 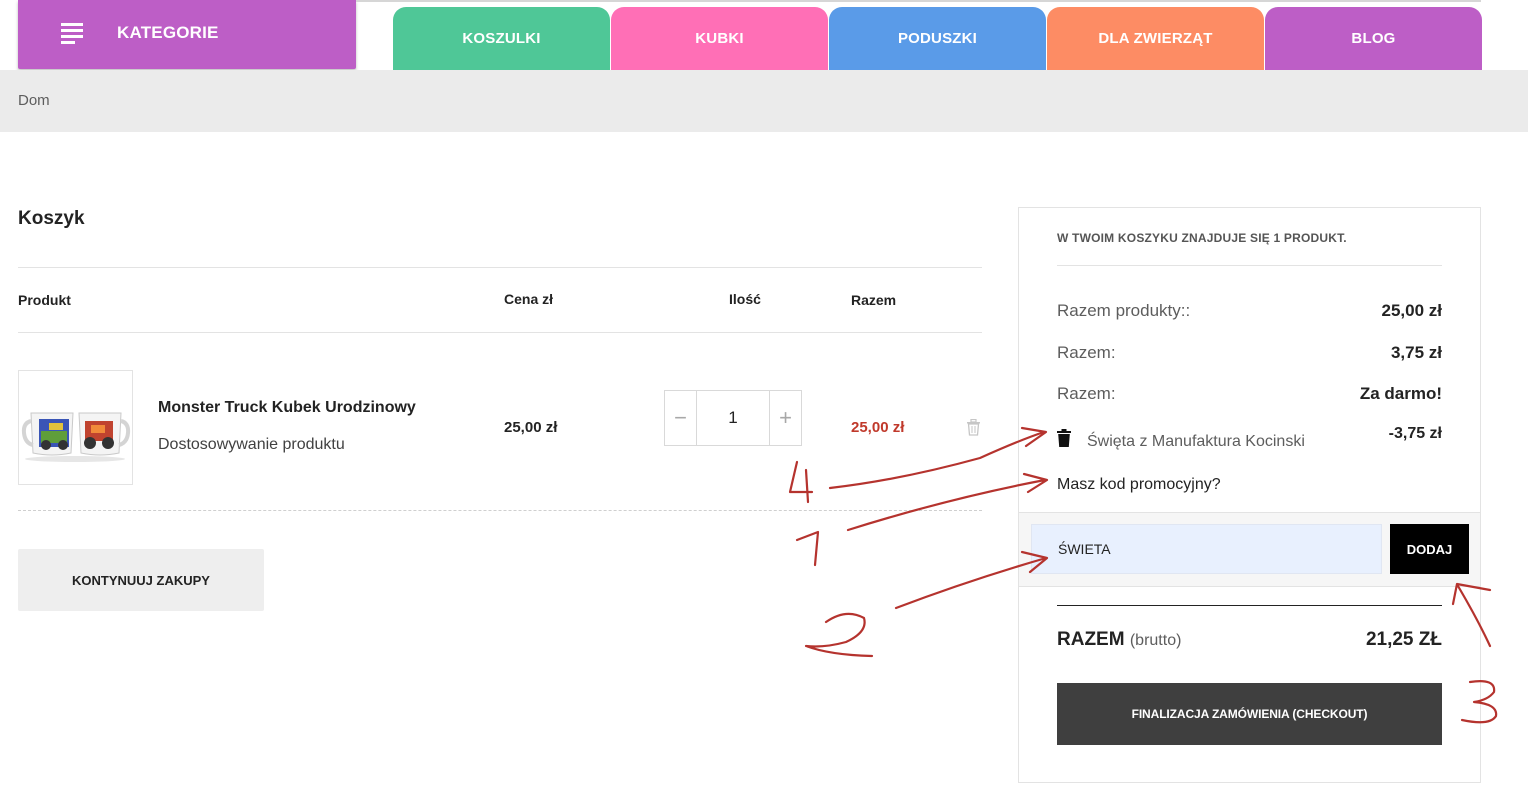 I want to click on quantity-stepper: − 1 +, so click(x=733, y=418).